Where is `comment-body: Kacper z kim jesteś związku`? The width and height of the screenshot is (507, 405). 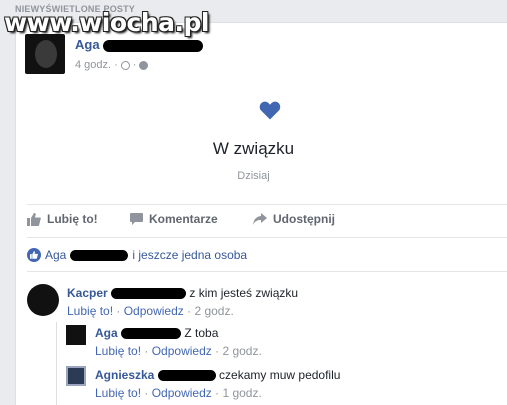 comment-body: Kacper z kim jesteś związku is located at coordinates (182, 293).